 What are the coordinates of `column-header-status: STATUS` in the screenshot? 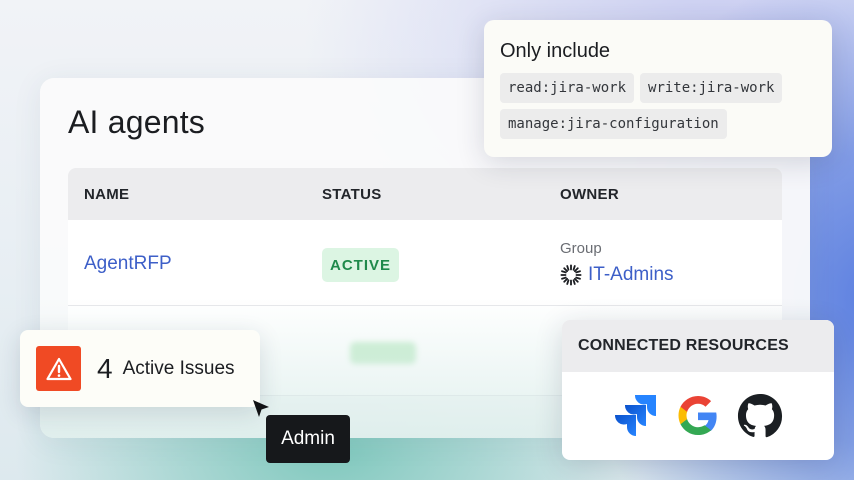 It's located at (352, 194).